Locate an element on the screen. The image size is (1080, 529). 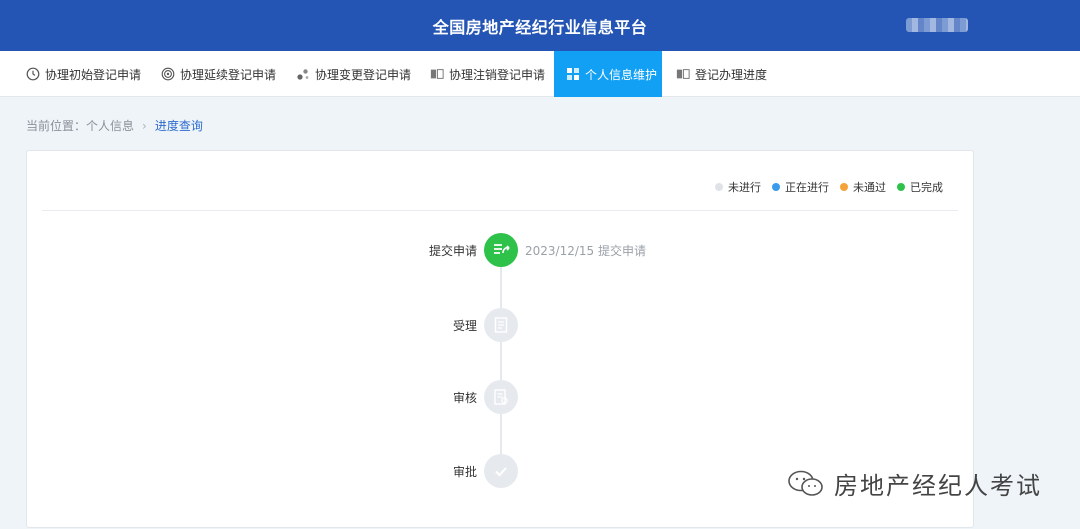
step-review: 审核 is located at coordinates (501, 397).